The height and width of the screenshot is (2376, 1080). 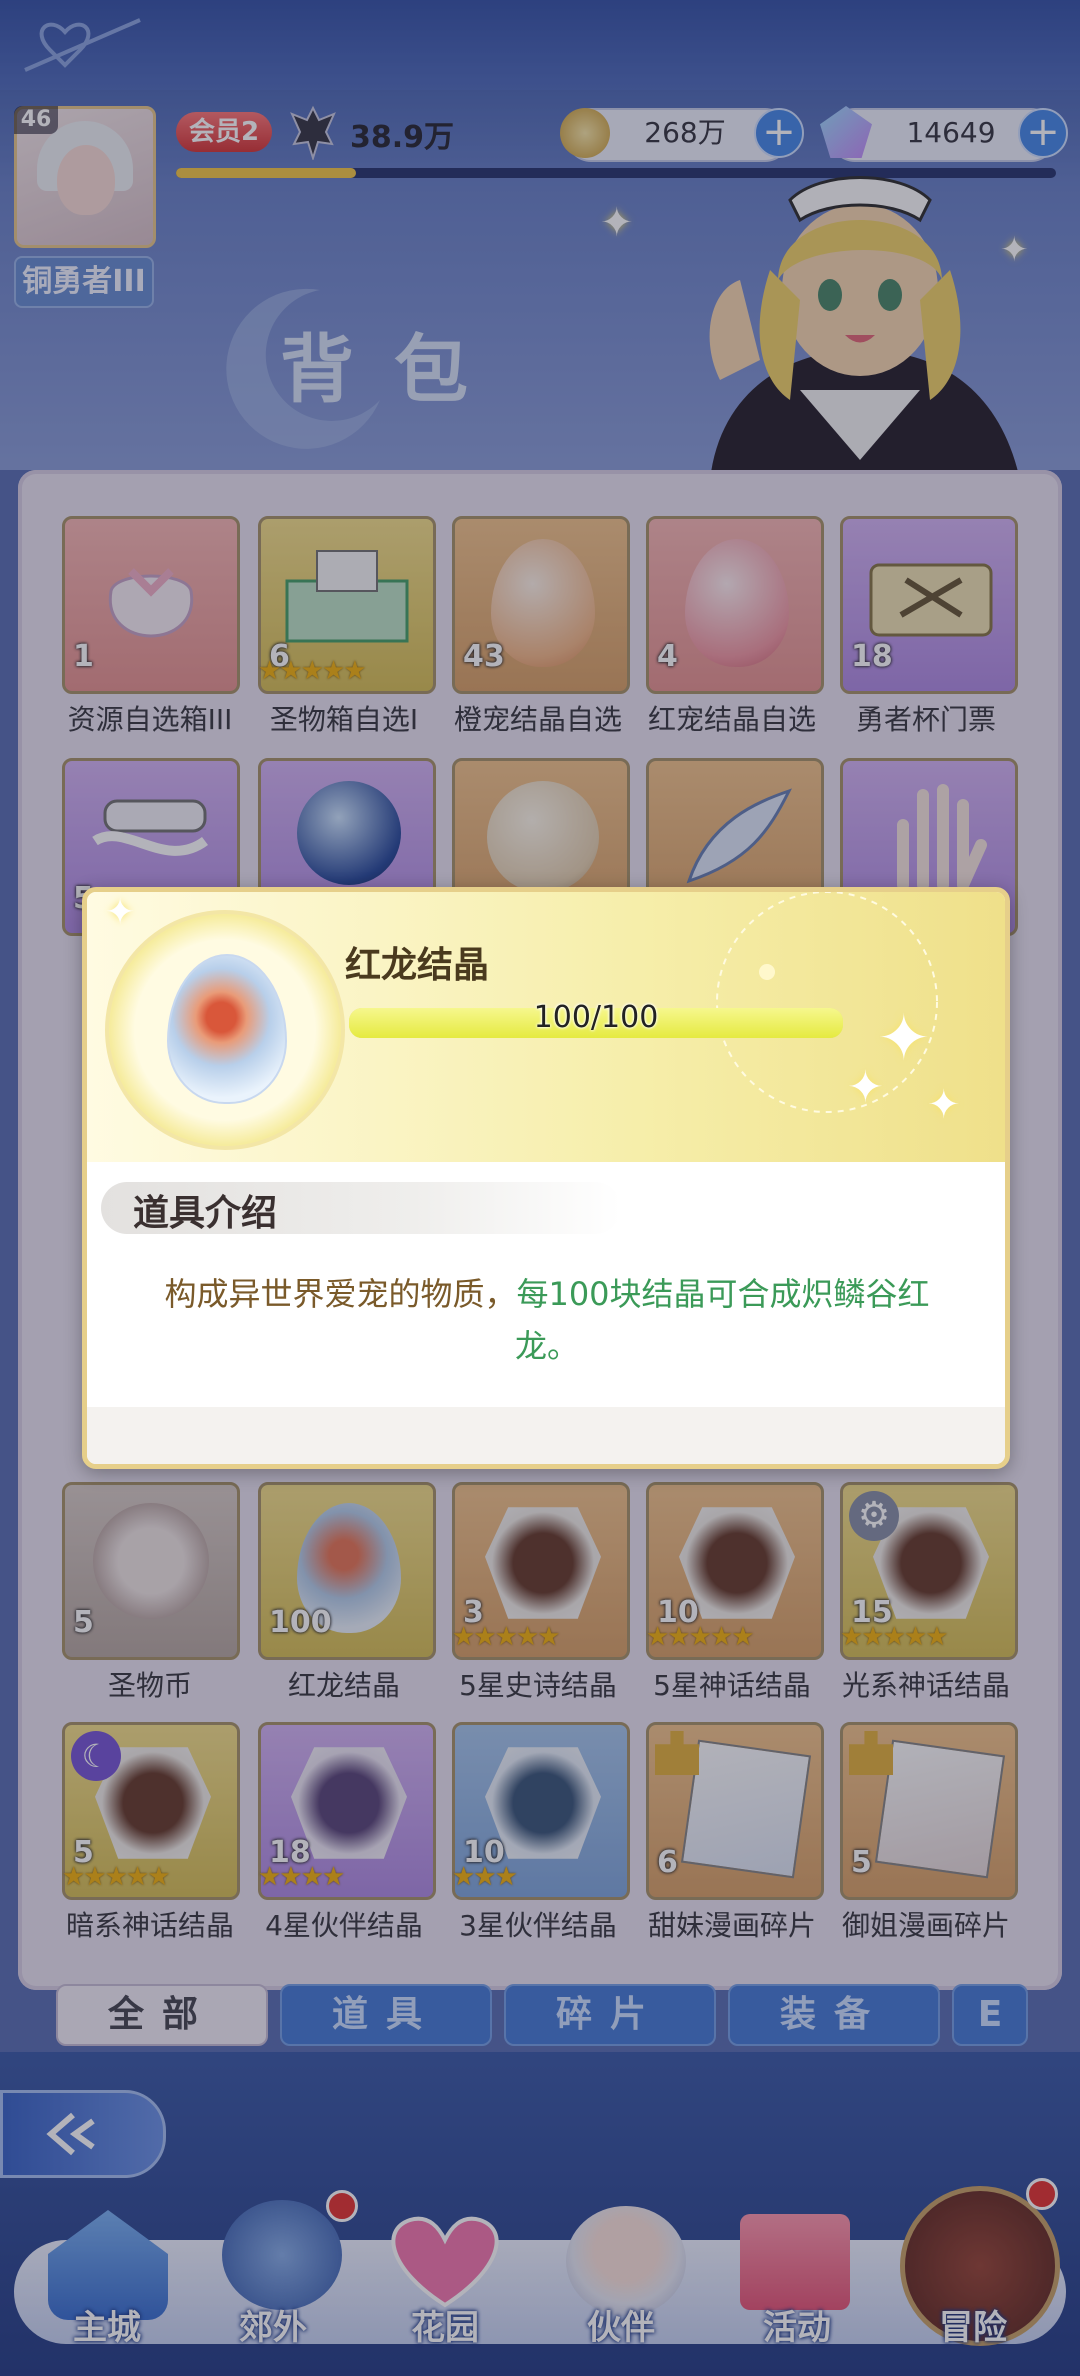 I want to click on progress-text: 100/100, so click(x=596, y=1017).